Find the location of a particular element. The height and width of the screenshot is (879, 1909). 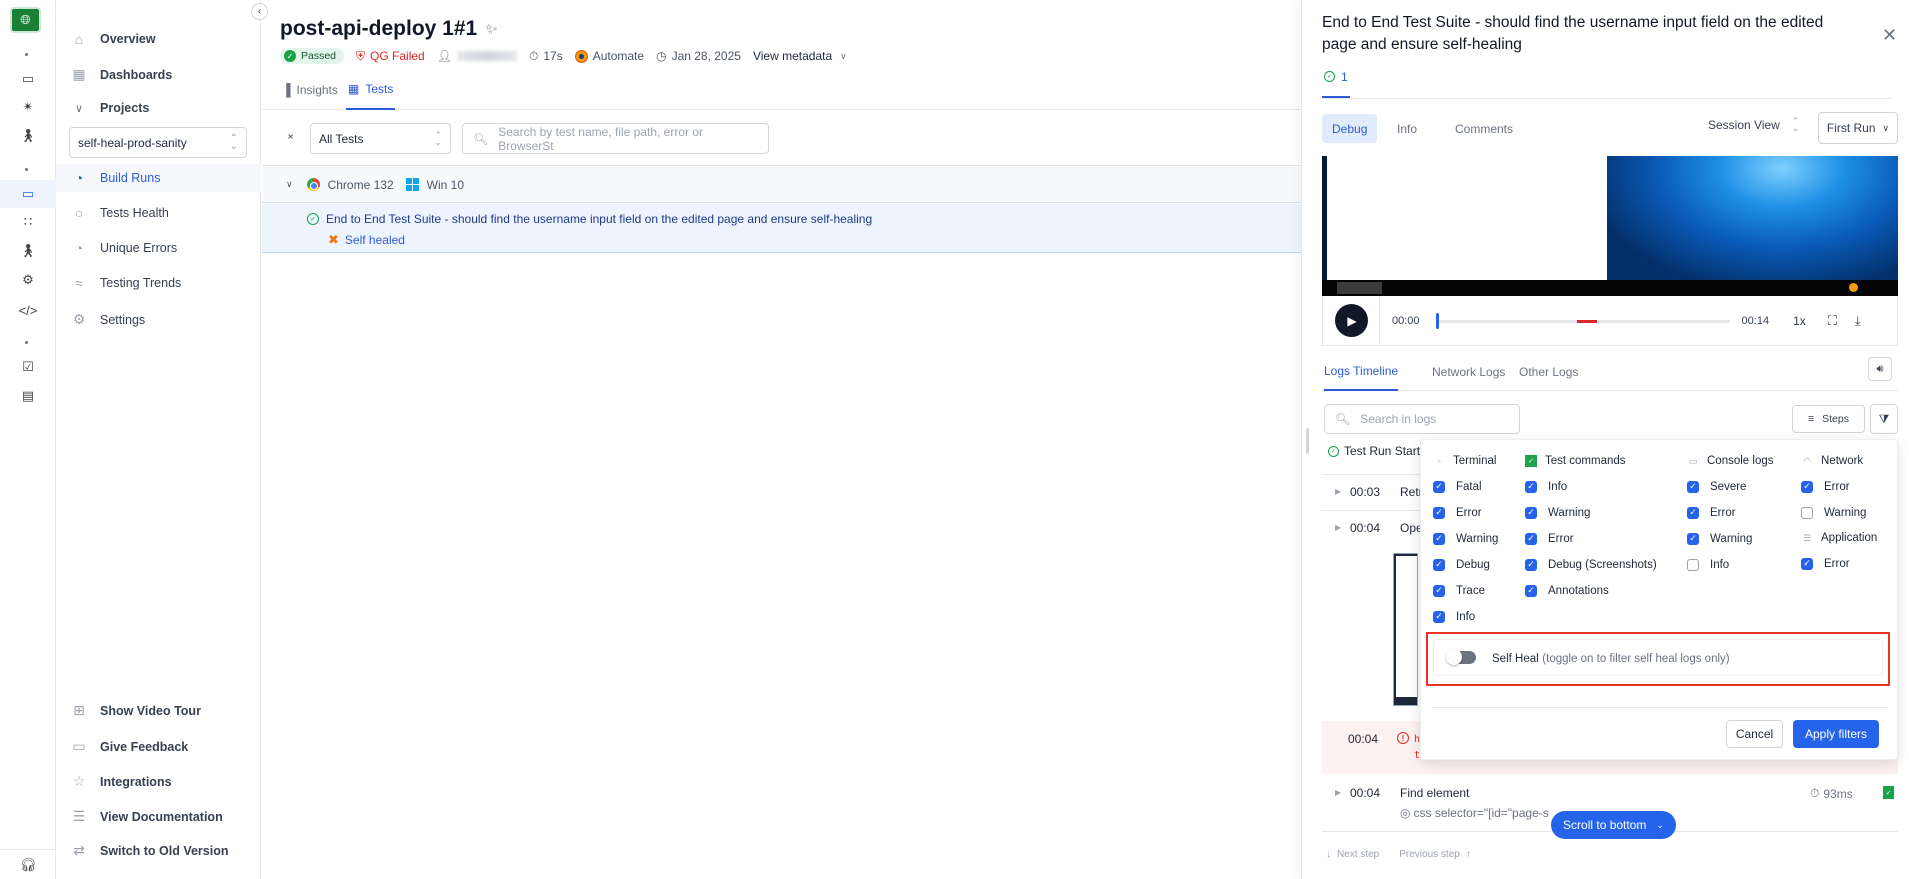

sidebar-item-dashboards: ▦ Dashboards is located at coordinates (121, 74).